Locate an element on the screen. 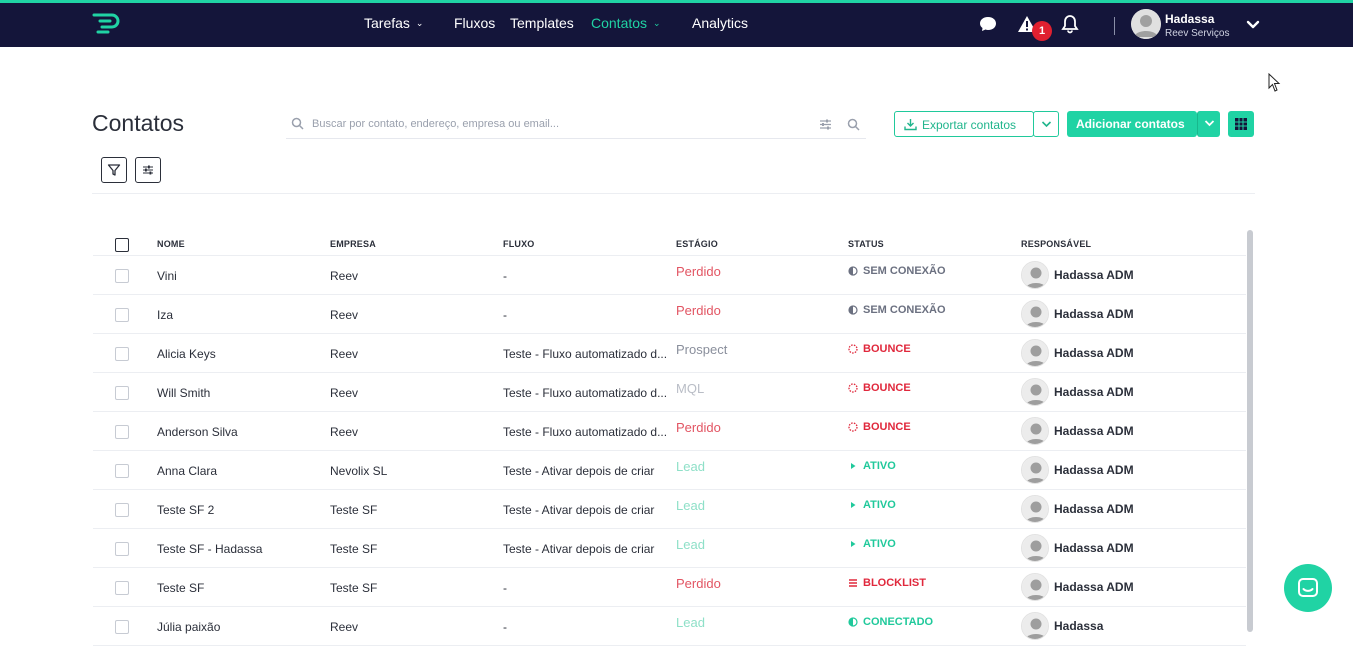 The height and width of the screenshot is (646, 1353). nav-tarefas: Tarefas ⌄ is located at coordinates (393, 23).